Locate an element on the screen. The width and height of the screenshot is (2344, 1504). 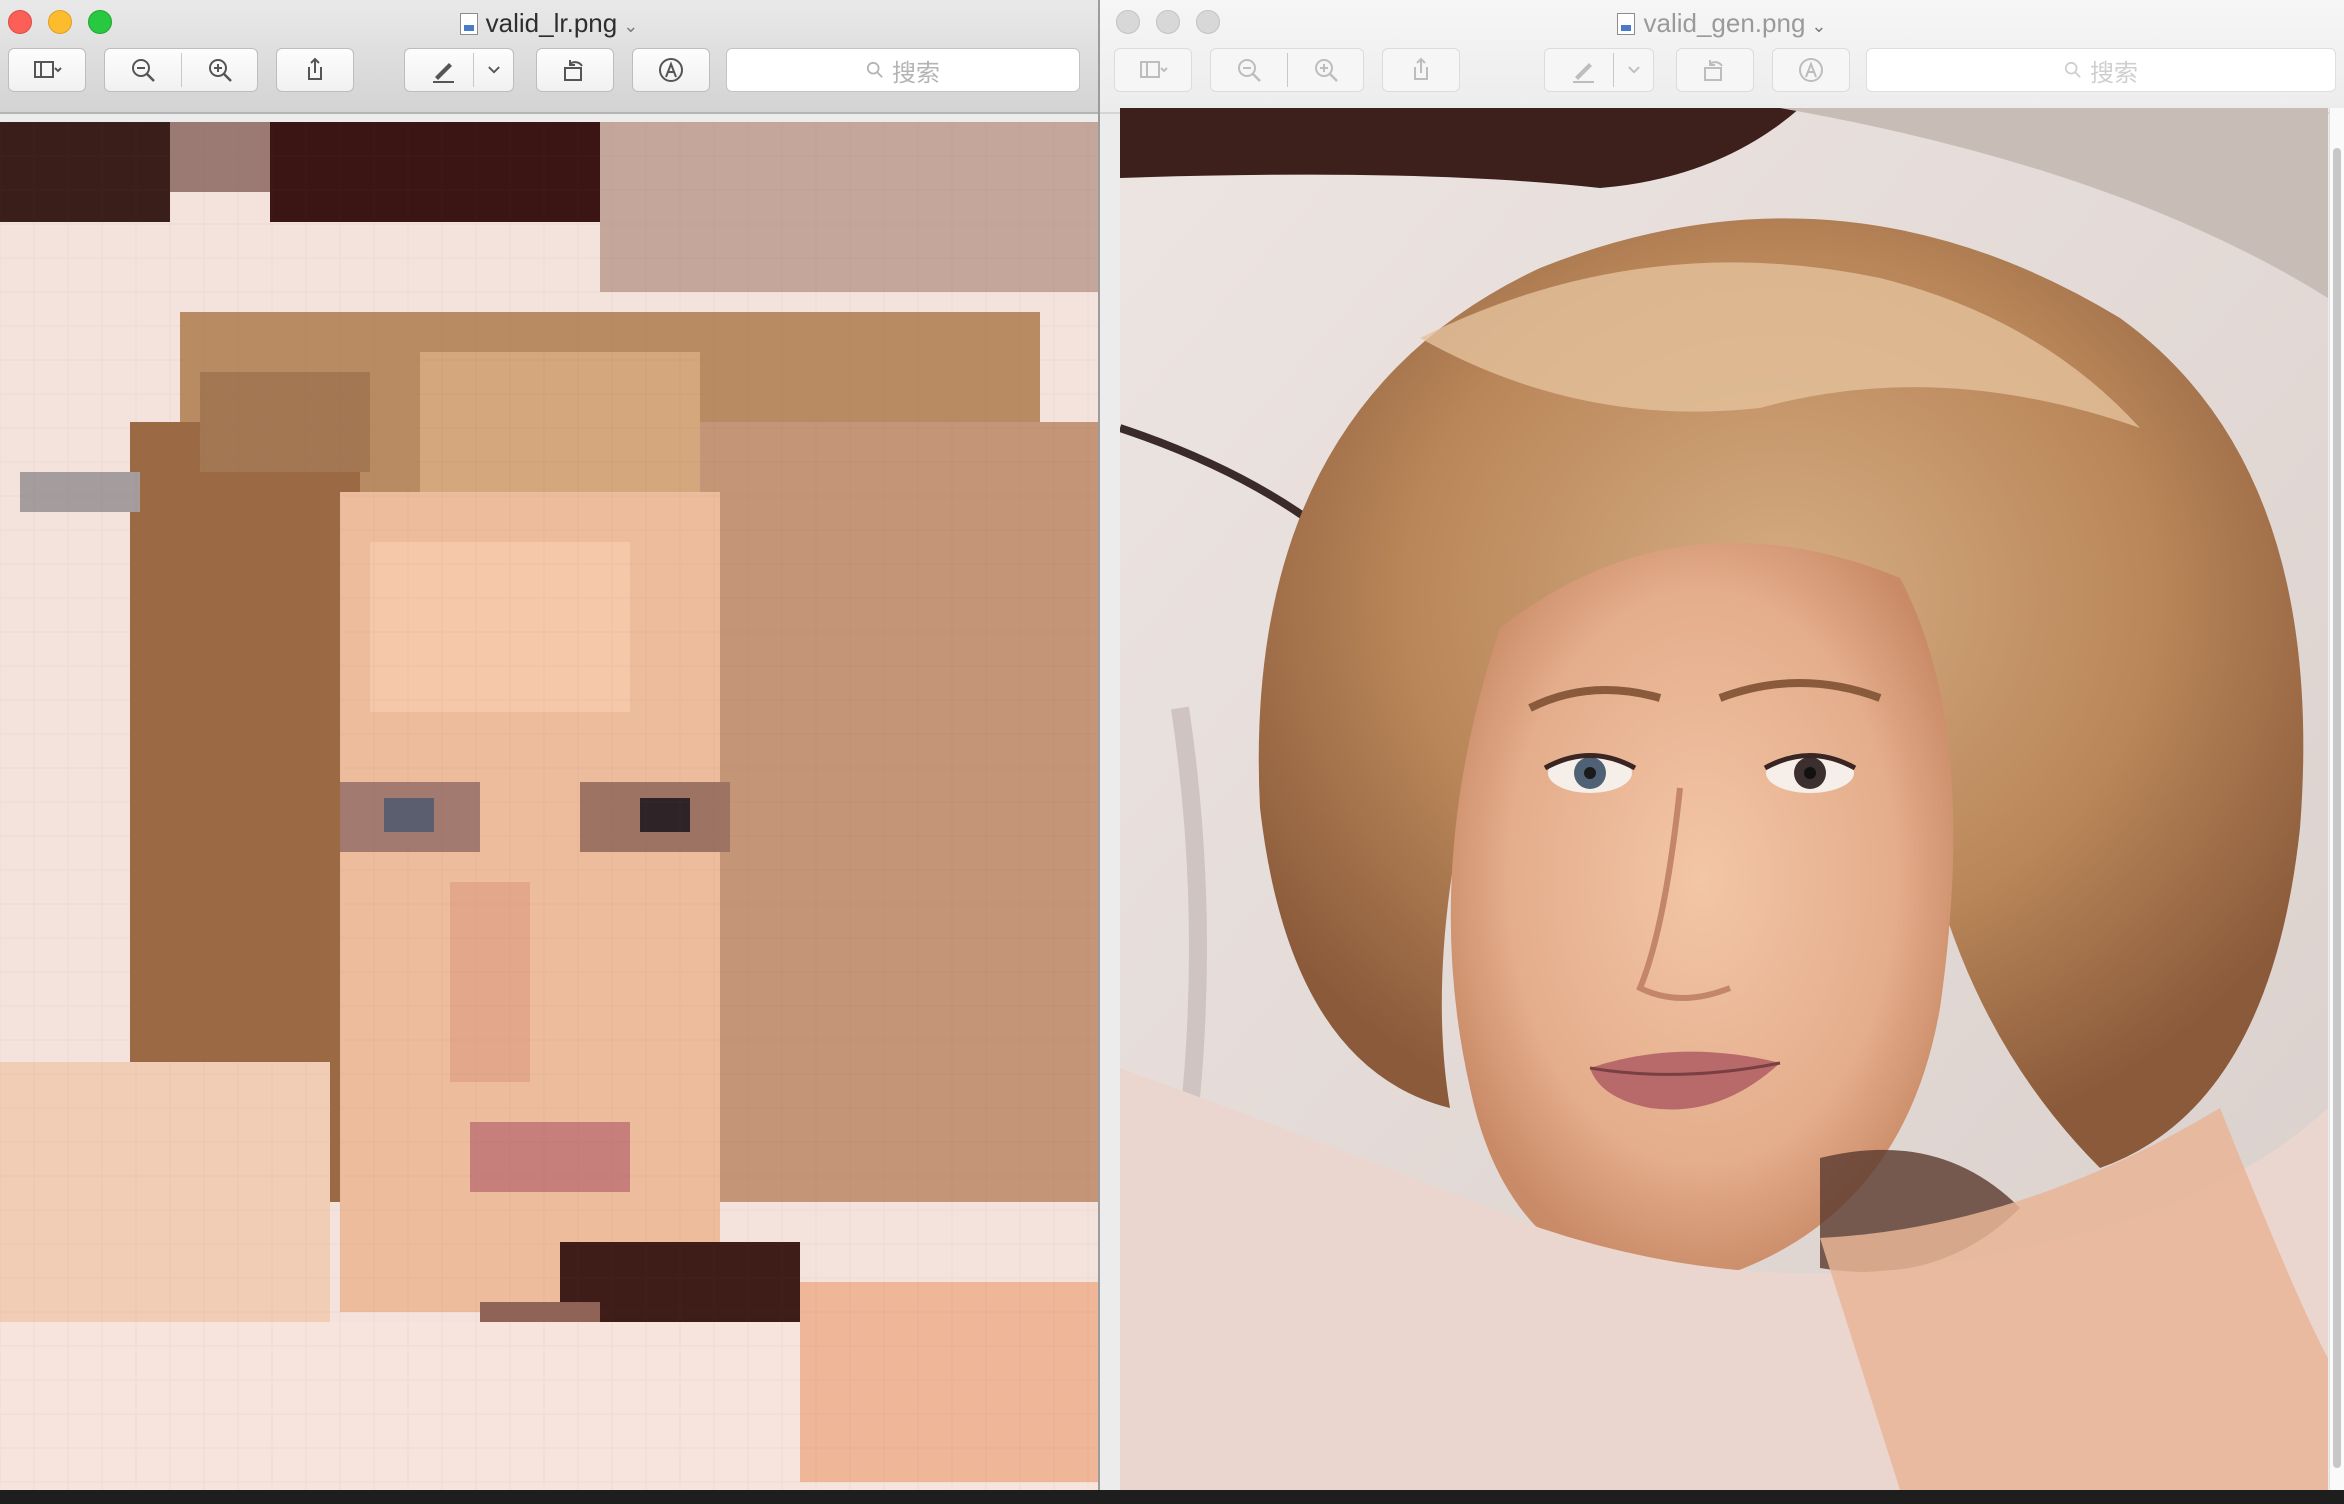
desktop-edge is located at coordinates (1172, 1497).